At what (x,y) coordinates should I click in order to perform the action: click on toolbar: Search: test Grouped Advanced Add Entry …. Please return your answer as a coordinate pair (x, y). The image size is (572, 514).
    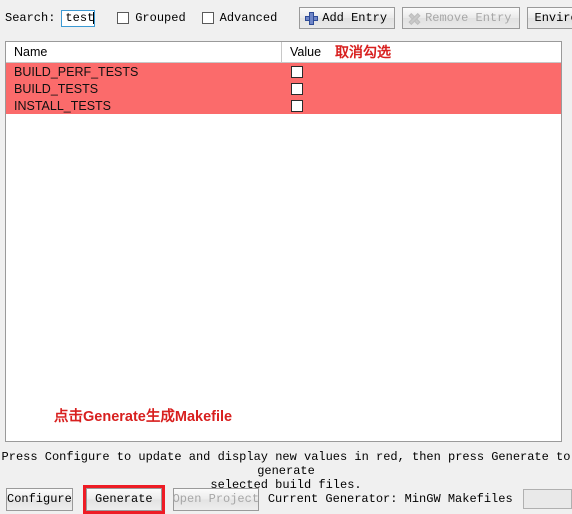
    Looking at the image, I should click on (286, 18).